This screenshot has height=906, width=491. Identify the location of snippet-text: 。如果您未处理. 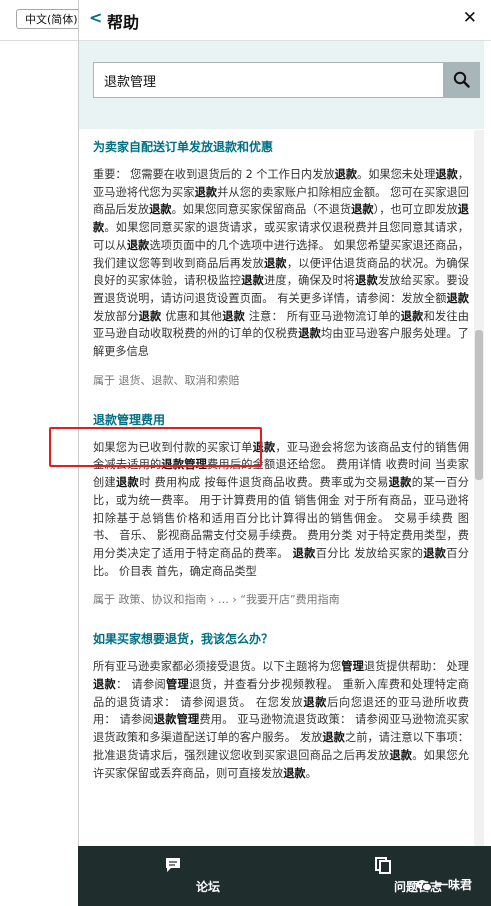
(396, 174).